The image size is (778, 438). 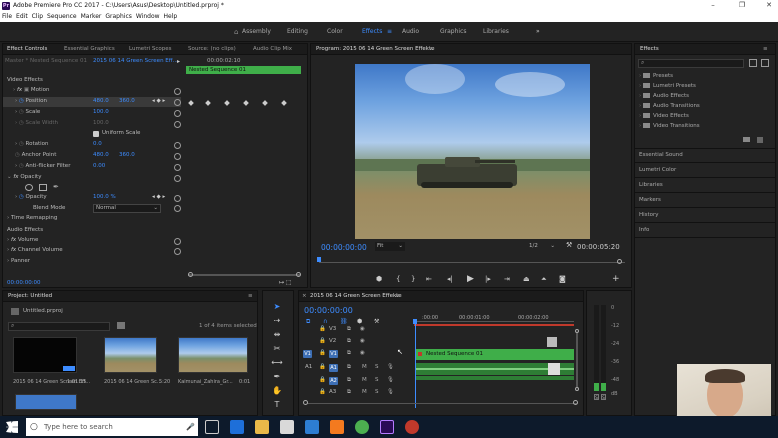 What do you see at coordinates (575, 402) in the screenshot?
I see `zoom-handle-right` at bounding box center [575, 402].